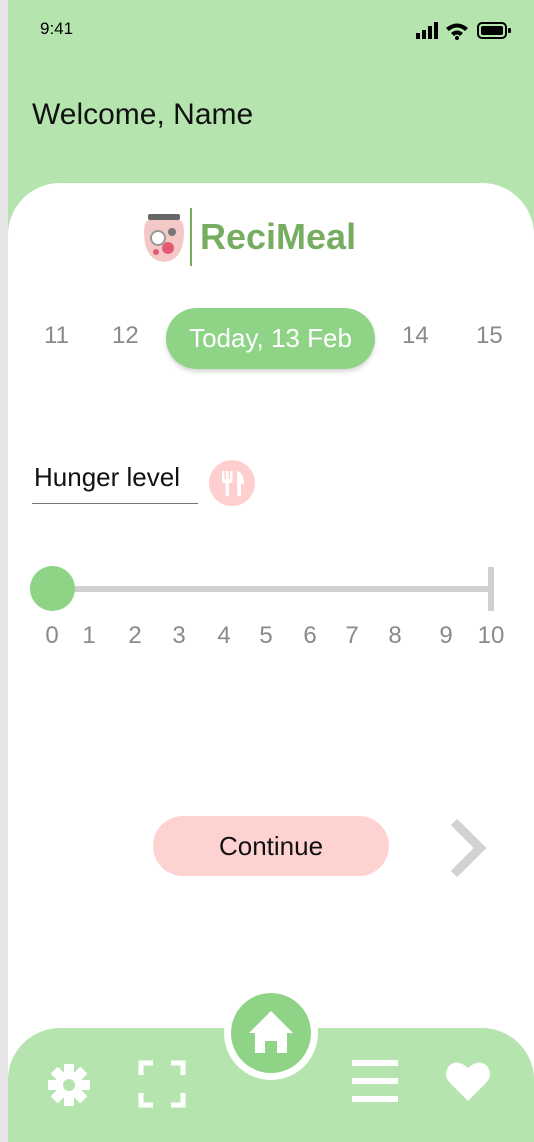  Describe the element at coordinates (57, 28) in the screenshot. I see `status-time: 9:41` at that location.